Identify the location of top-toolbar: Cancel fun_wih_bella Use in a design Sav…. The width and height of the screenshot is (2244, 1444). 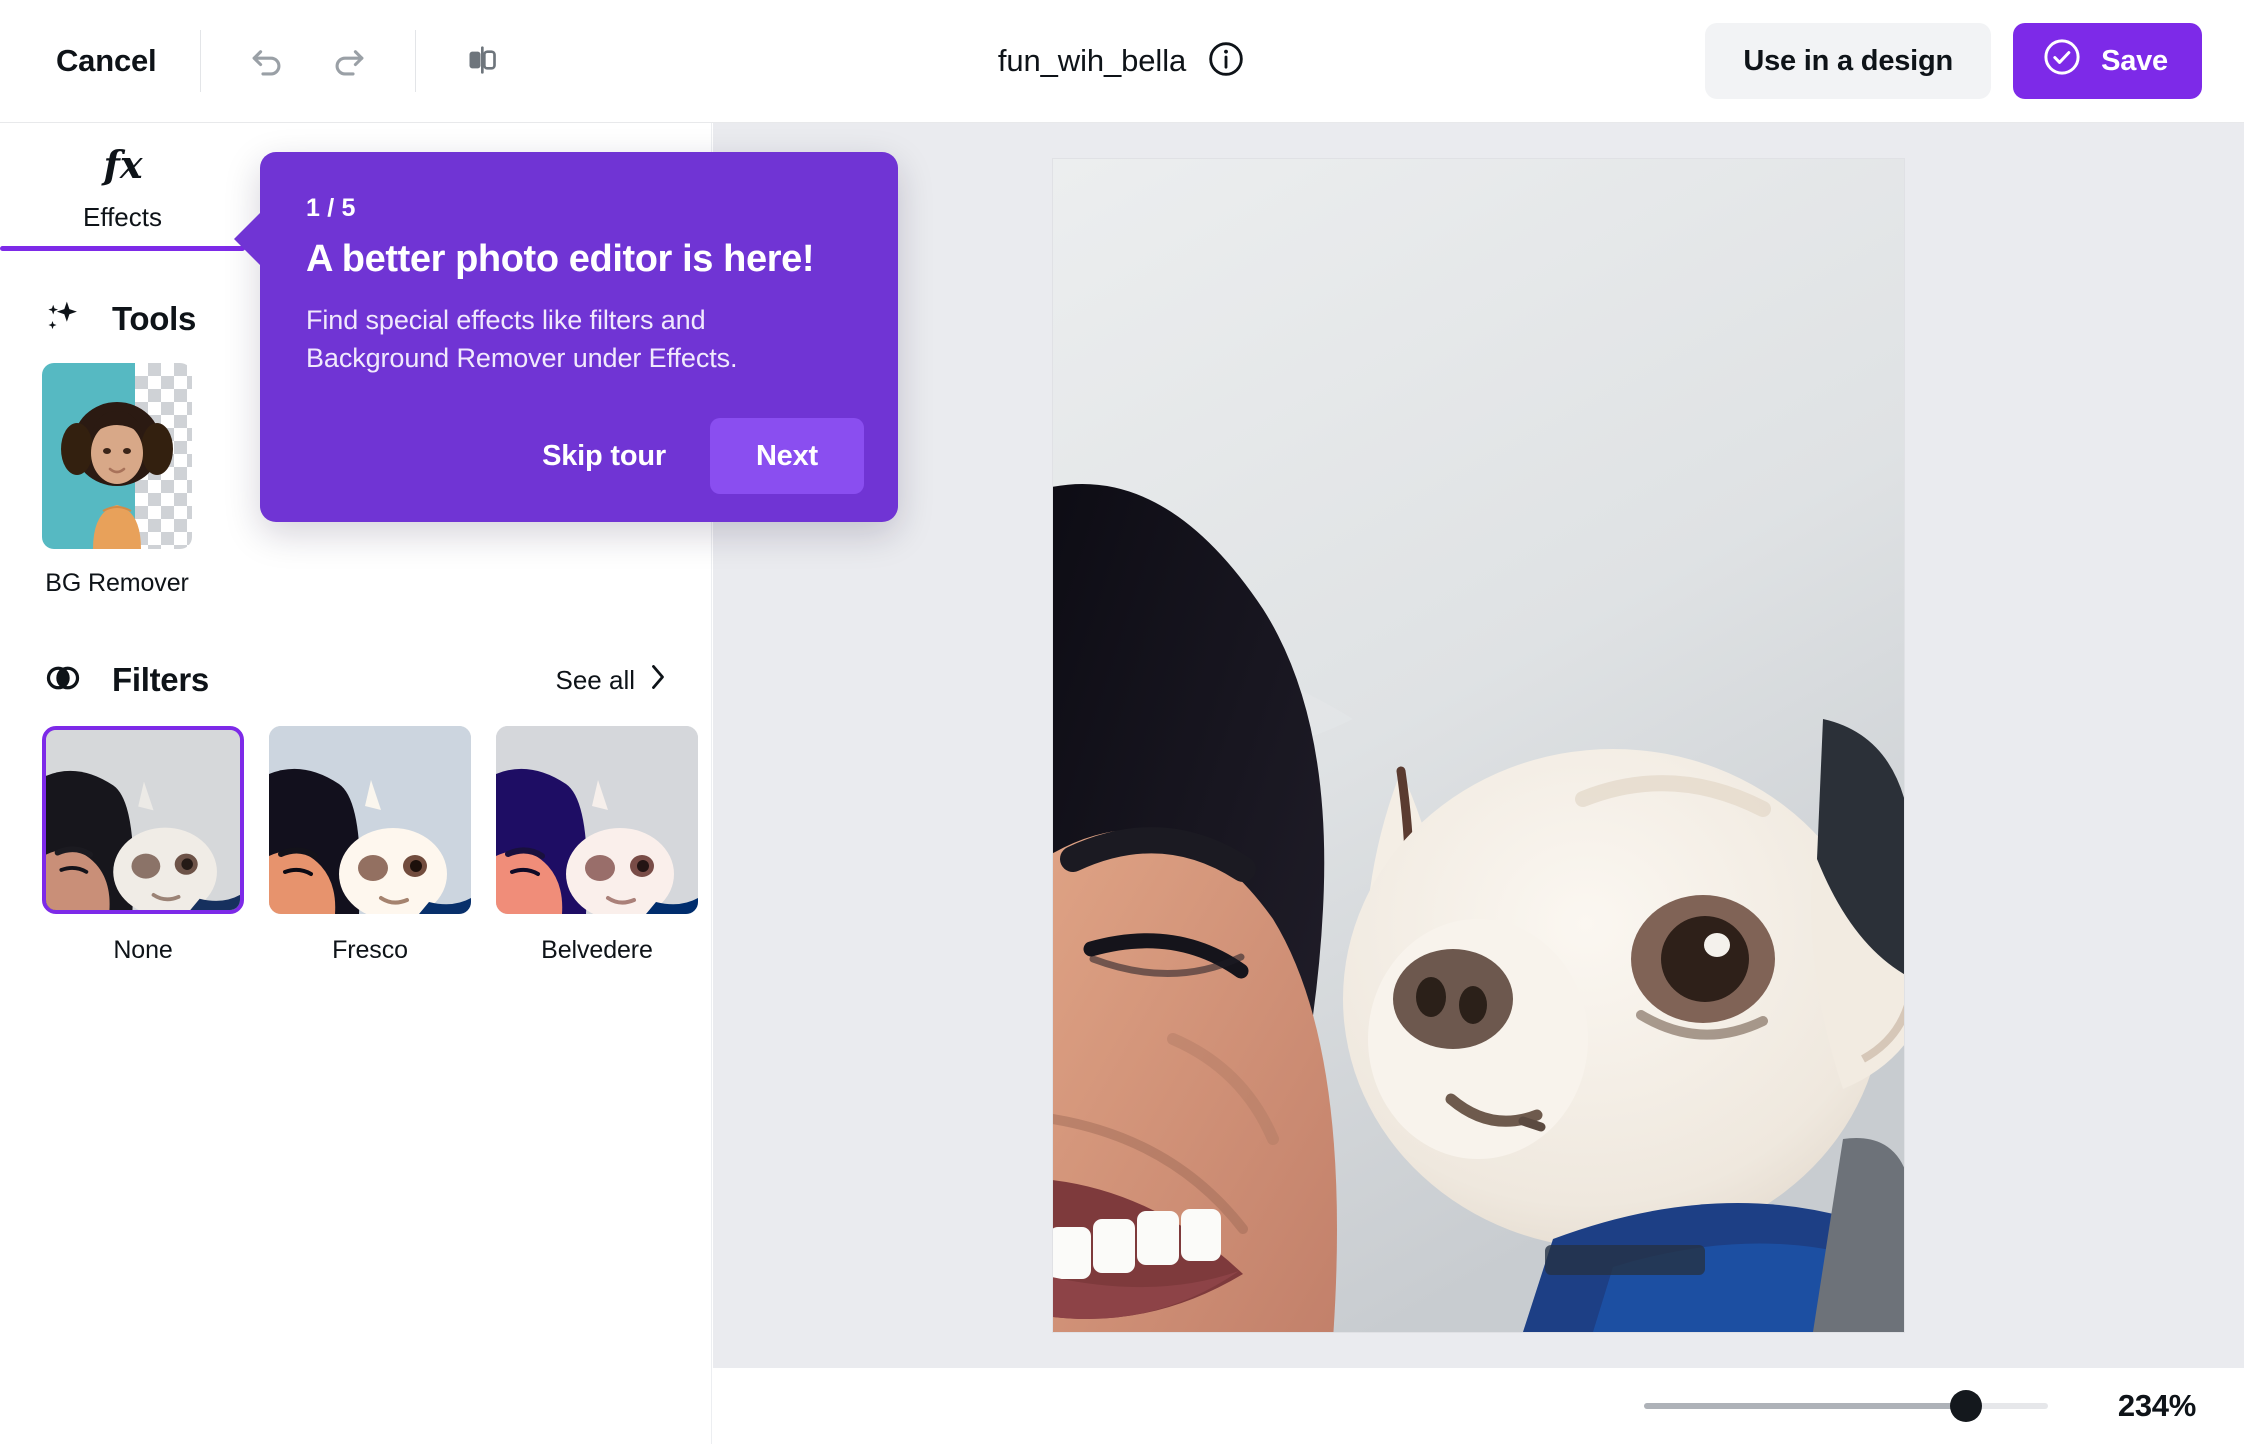
(1122, 61).